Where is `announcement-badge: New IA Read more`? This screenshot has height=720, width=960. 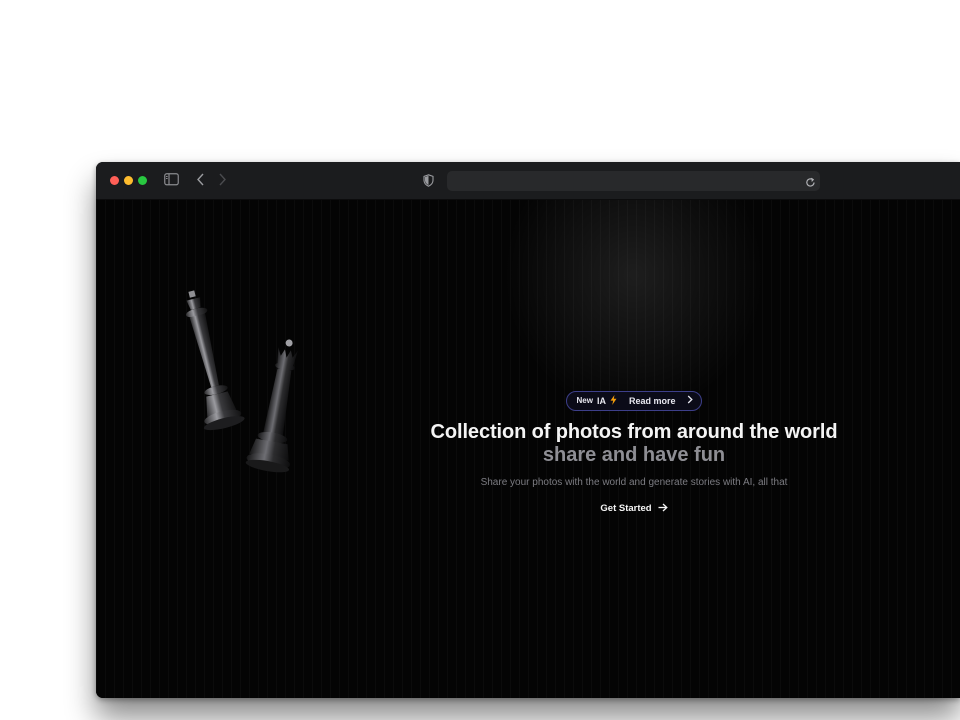
announcement-badge: New IA Read more is located at coordinates (634, 400).